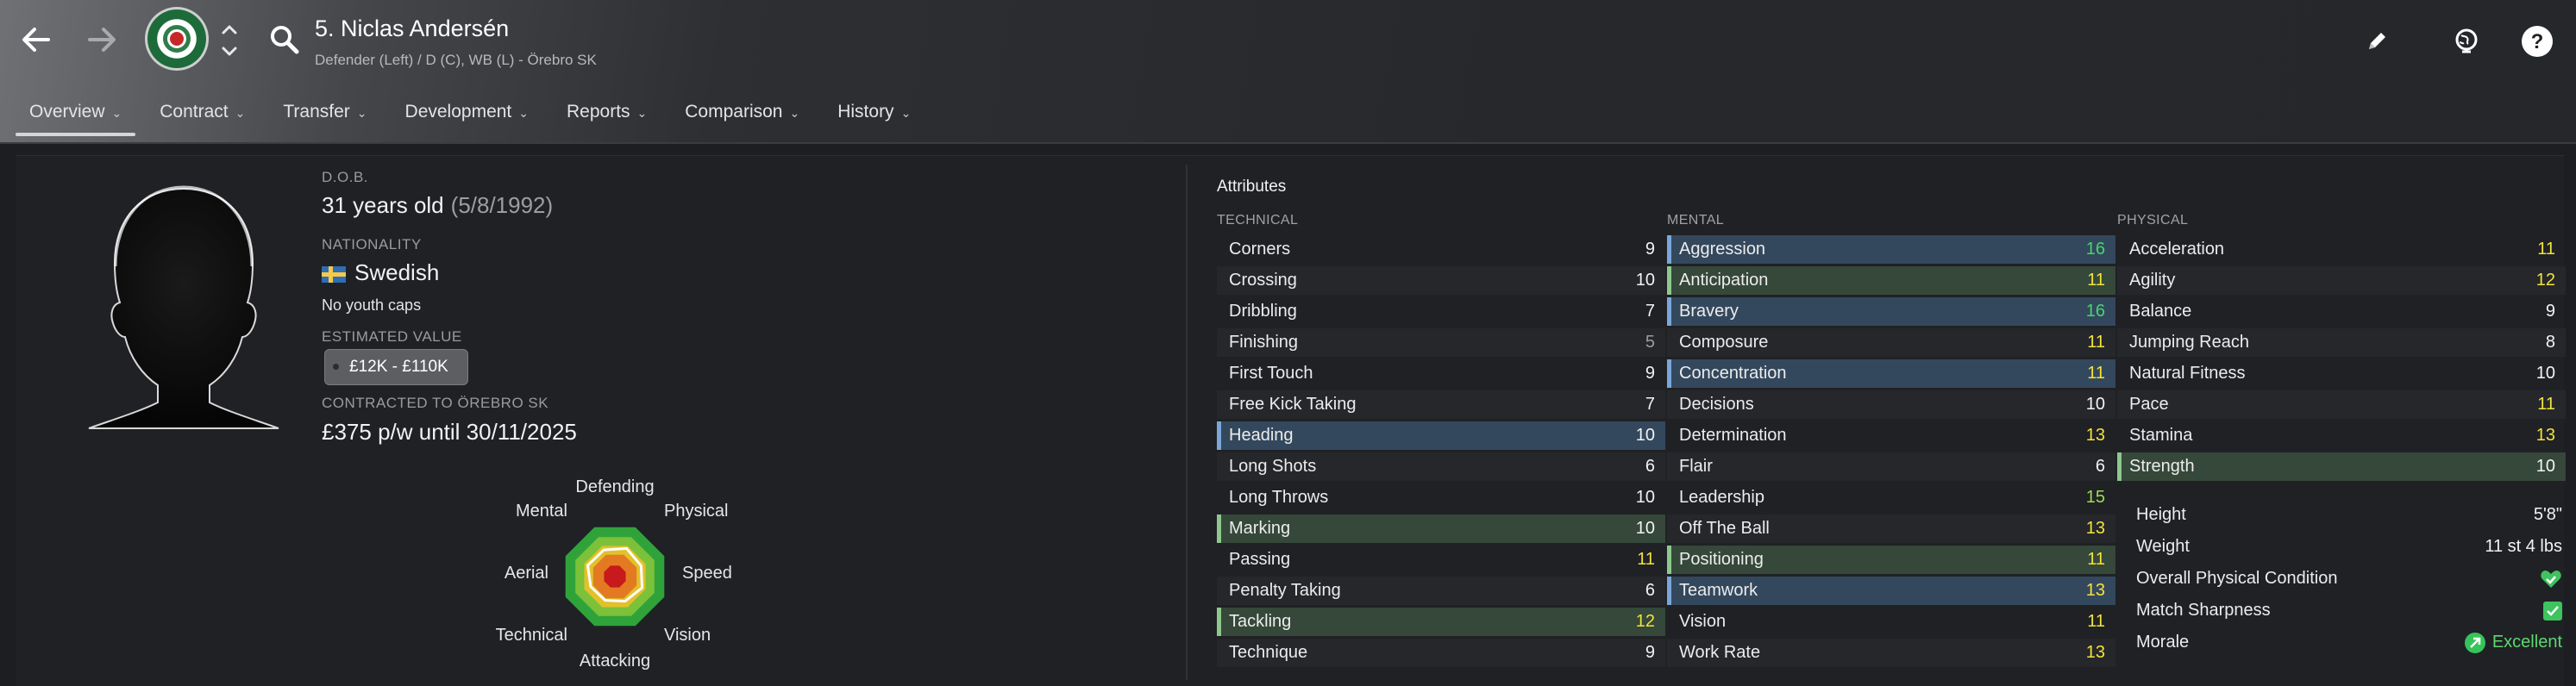  I want to click on attribute-row-aggression: Aggression 16, so click(1891, 249).